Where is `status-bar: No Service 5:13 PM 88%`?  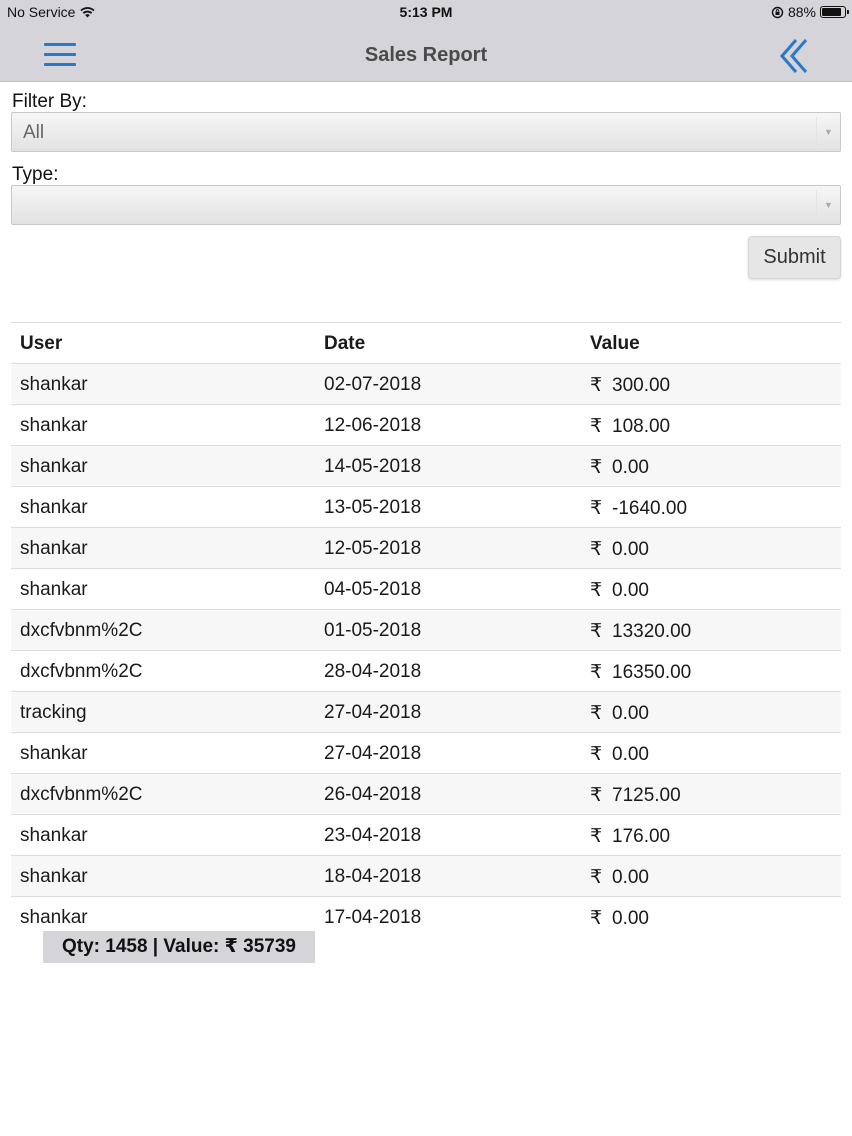
status-bar: No Service 5:13 PM 88% is located at coordinates (426, 12).